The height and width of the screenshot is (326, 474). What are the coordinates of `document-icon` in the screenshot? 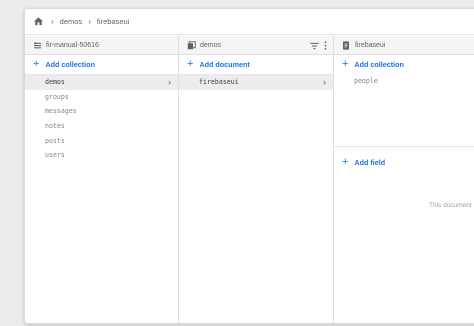 It's located at (346, 45).